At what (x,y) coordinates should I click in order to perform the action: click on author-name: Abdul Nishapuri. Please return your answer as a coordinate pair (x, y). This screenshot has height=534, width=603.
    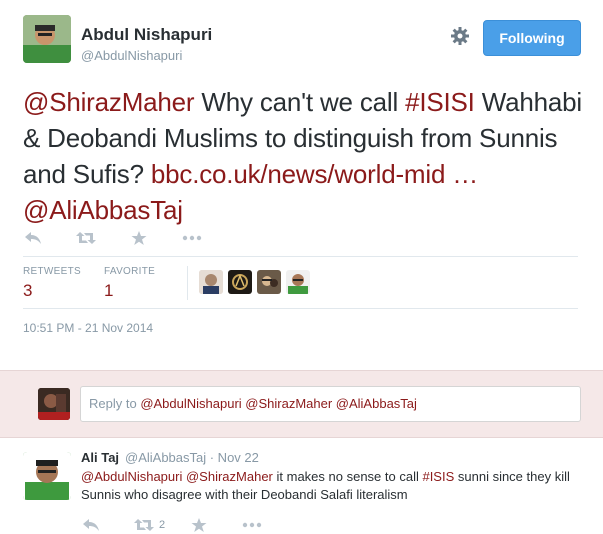
    Looking at the image, I should click on (146, 35).